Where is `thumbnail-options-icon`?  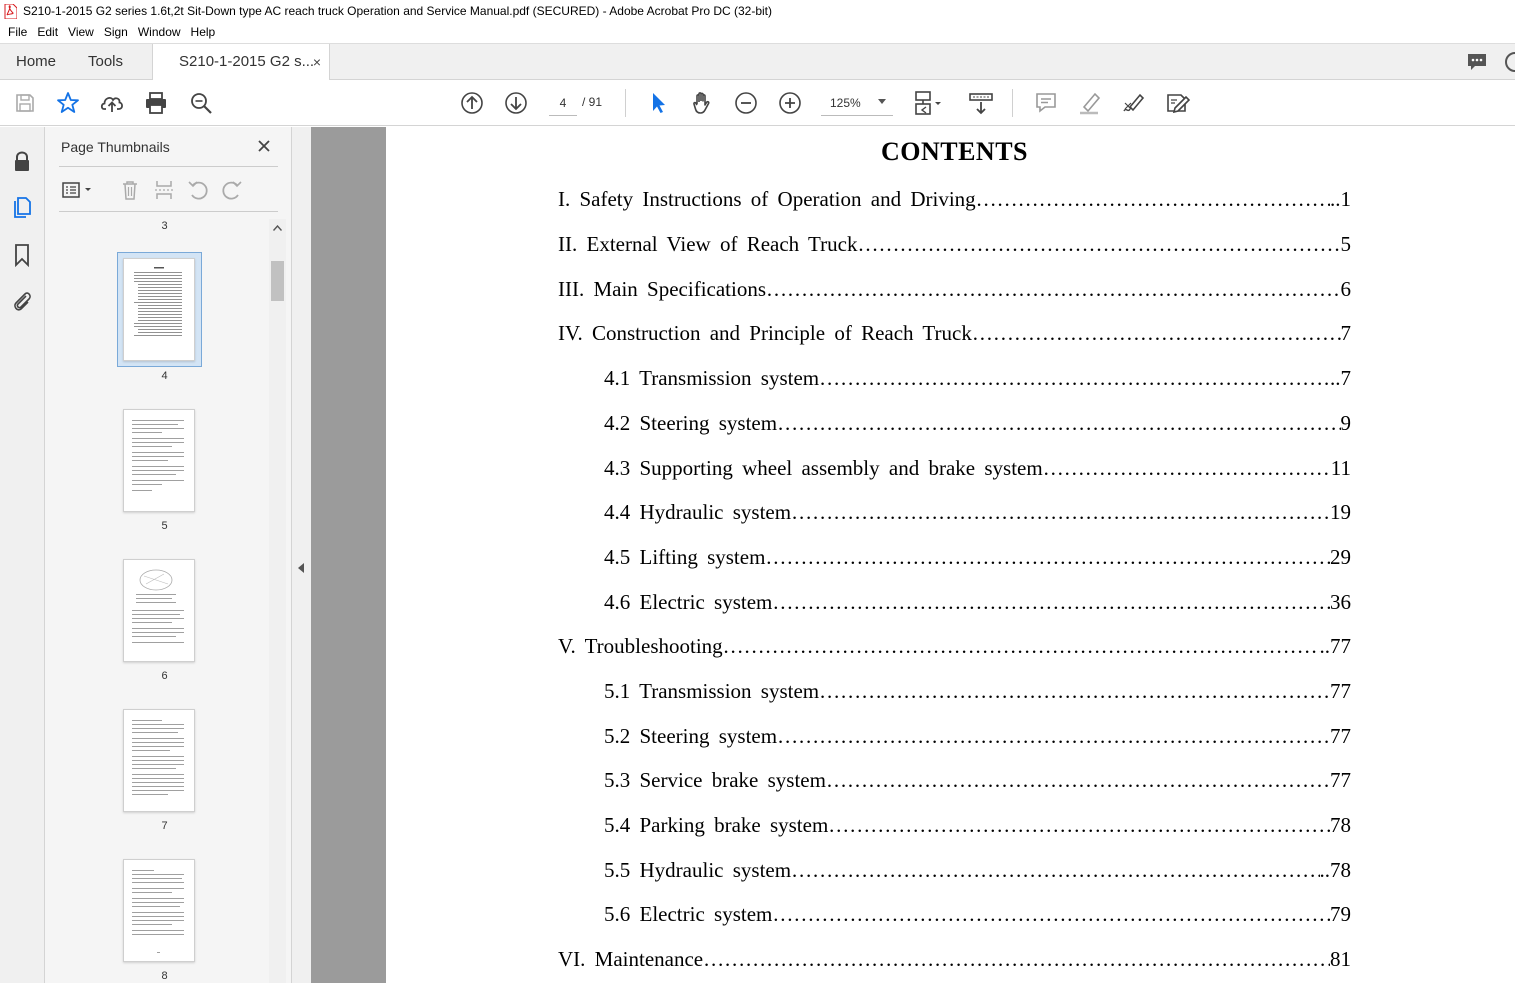
thumbnail-options-icon is located at coordinates (78, 191).